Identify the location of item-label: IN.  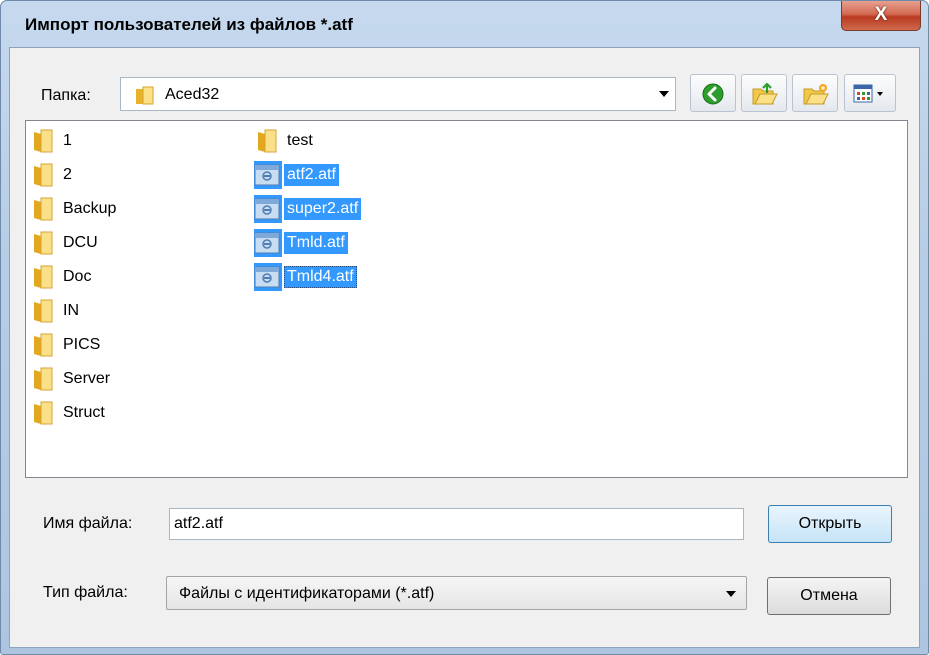
(71, 310).